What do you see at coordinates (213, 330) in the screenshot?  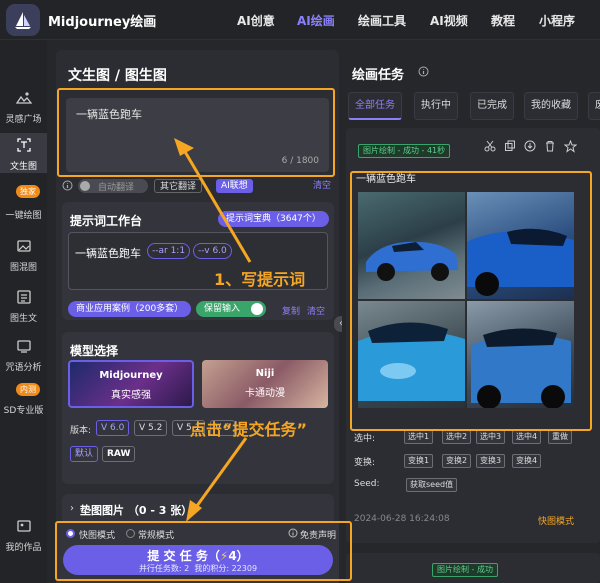 I see `annotation-arrows-icon` at bounding box center [213, 330].